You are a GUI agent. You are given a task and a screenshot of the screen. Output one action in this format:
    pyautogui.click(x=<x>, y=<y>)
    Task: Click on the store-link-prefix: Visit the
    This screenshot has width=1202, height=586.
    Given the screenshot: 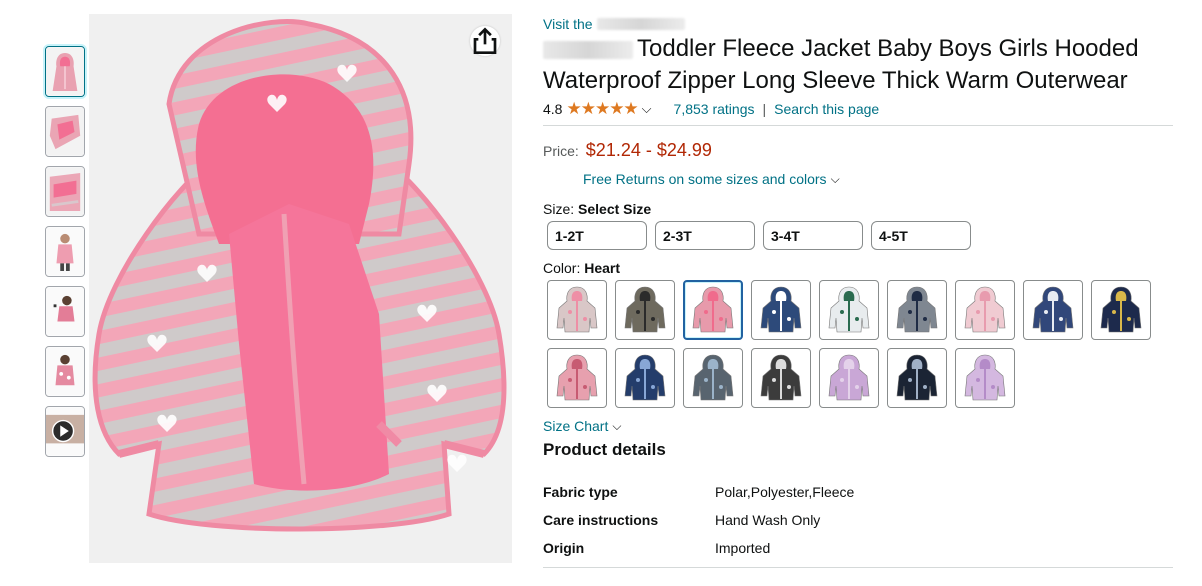 What is the action you would take?
    pyautogui.click(x=568, y=23)
    